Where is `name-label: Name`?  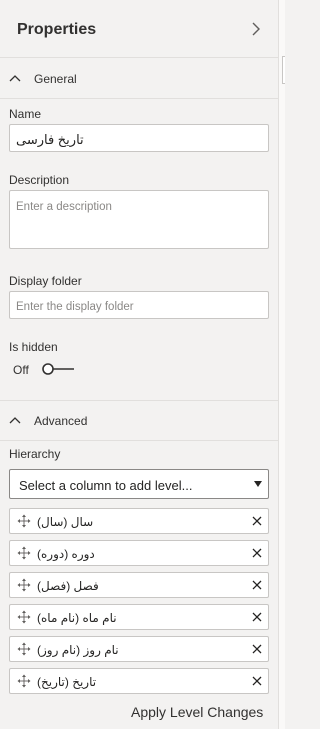 name-label: Name is located at coordinates (25, 114).